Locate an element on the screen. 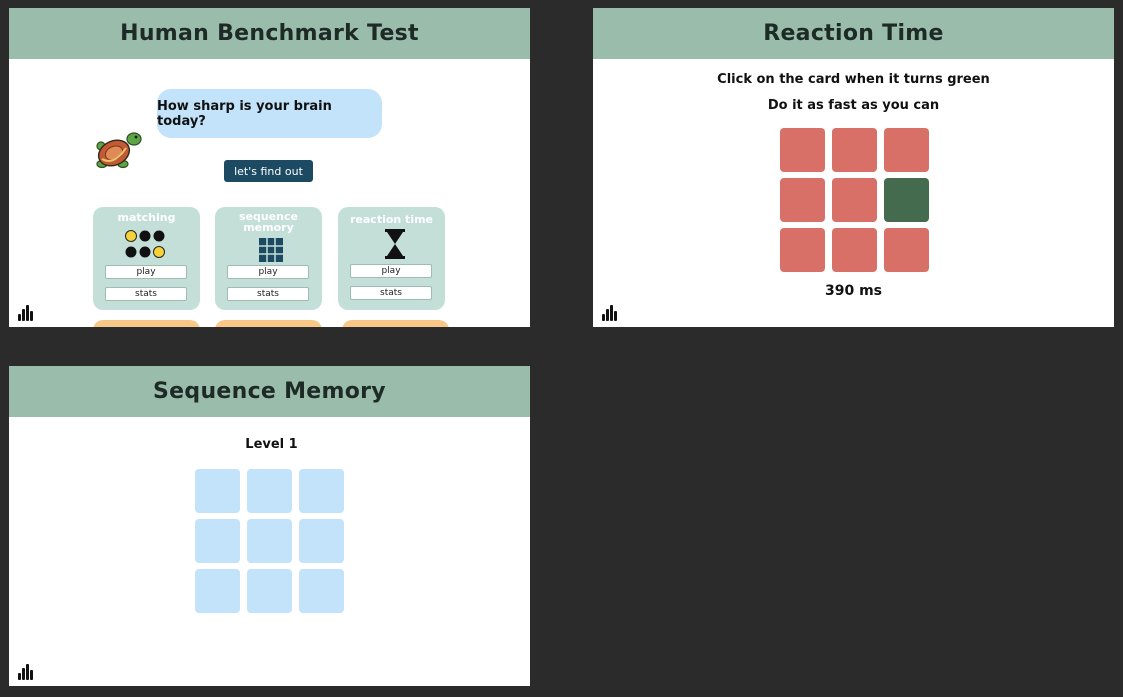 The image size is (1123, 697). sequence-memory-play-button: play is located at coordinates (268, 272).